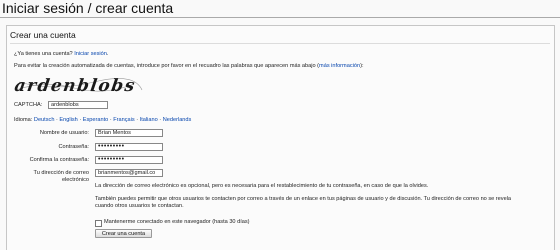 The width and height of the screenshot is (560, 250). Describe the element at coordinates (59, 160) in the screenshot. I see `confirm-password-label: Confirma la contraseña:` at that location.